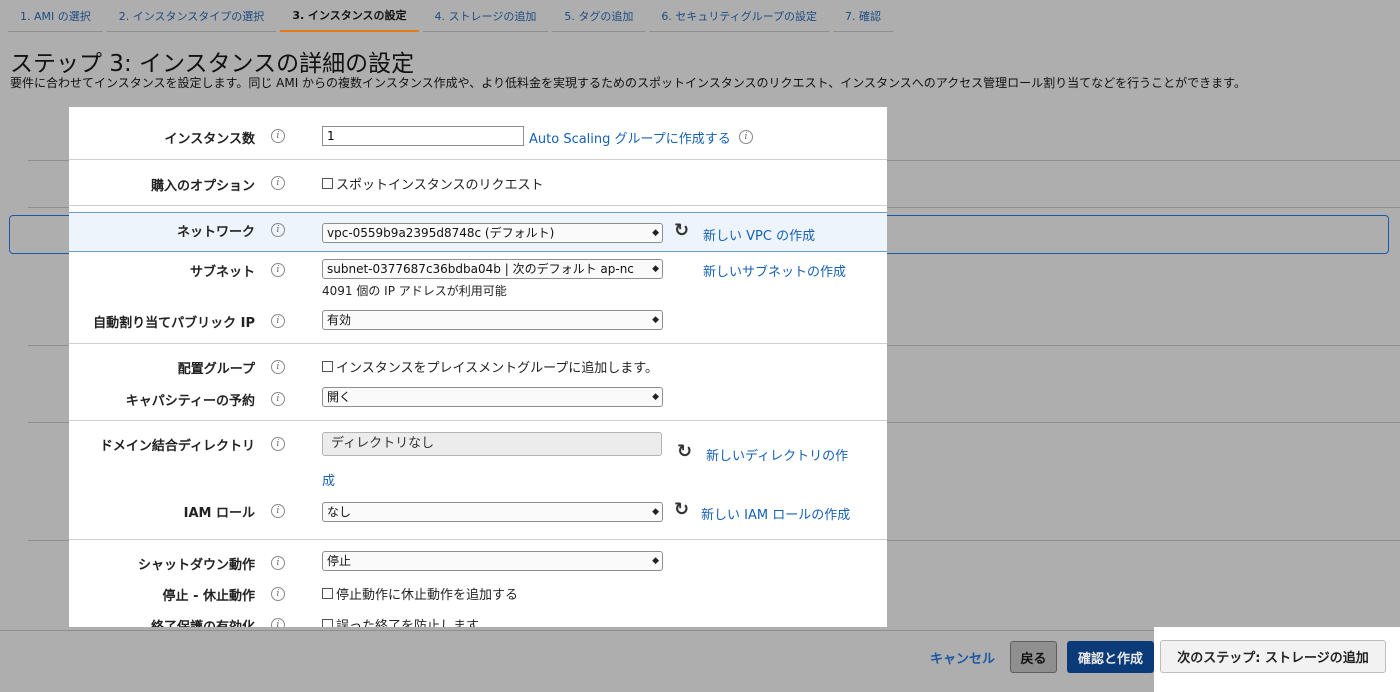  I want to click on auto-scaling-link: Auto Scaling グループに作成する, so click(630, 137).